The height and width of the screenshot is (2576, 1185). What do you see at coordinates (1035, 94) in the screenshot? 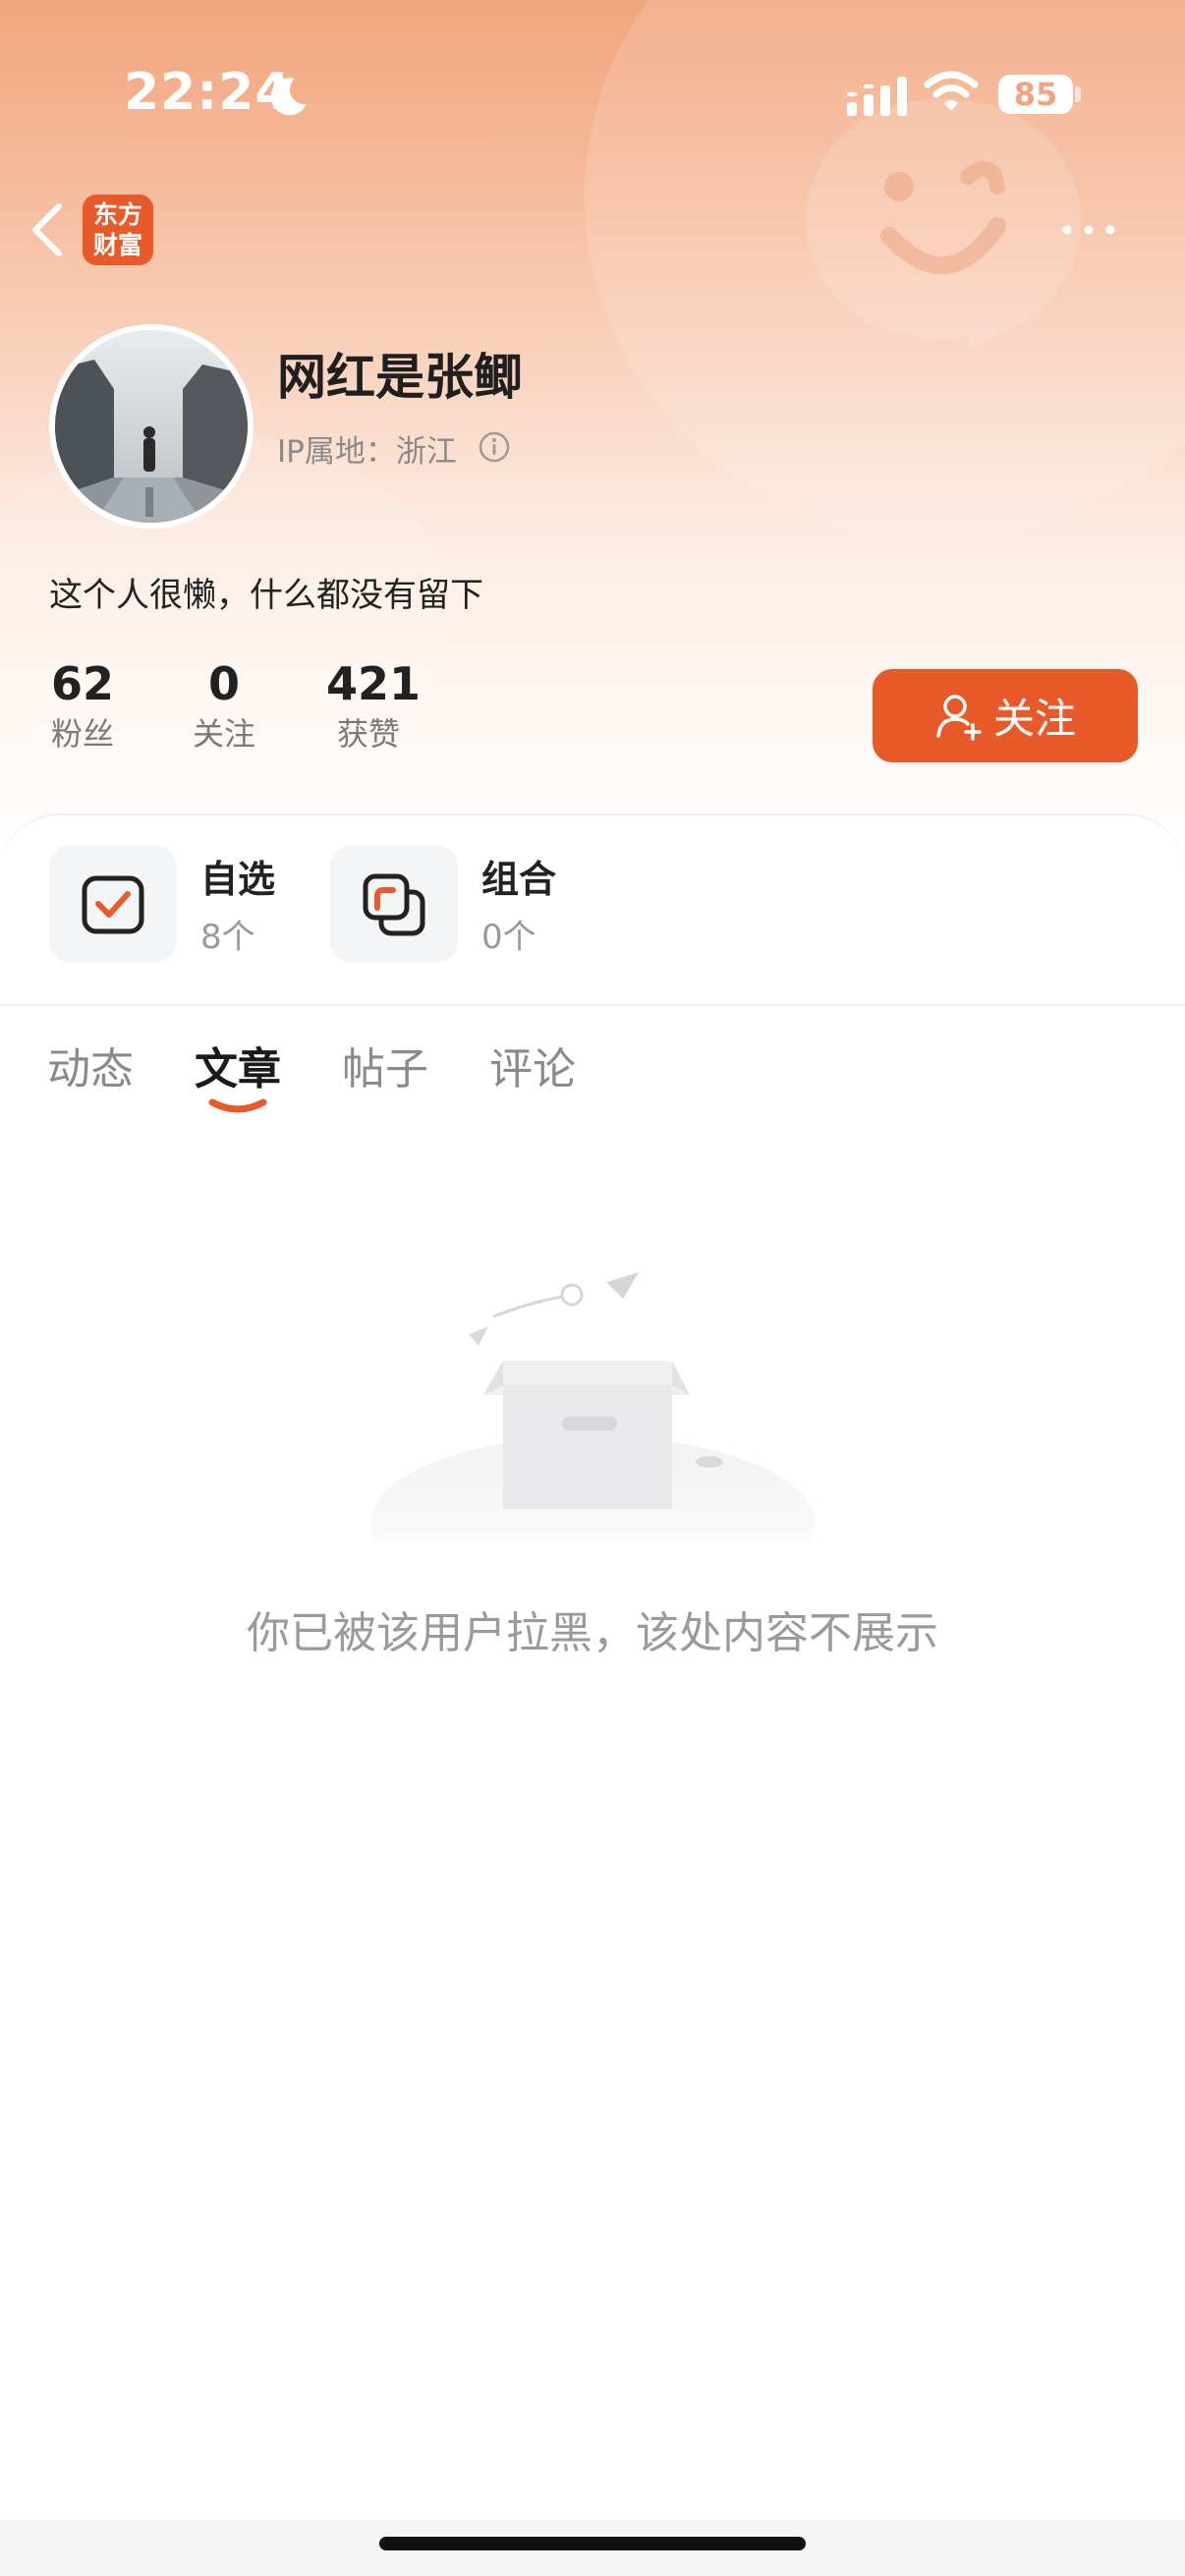
I see `battery-icon: 85` at bounding box center [1035, 94].